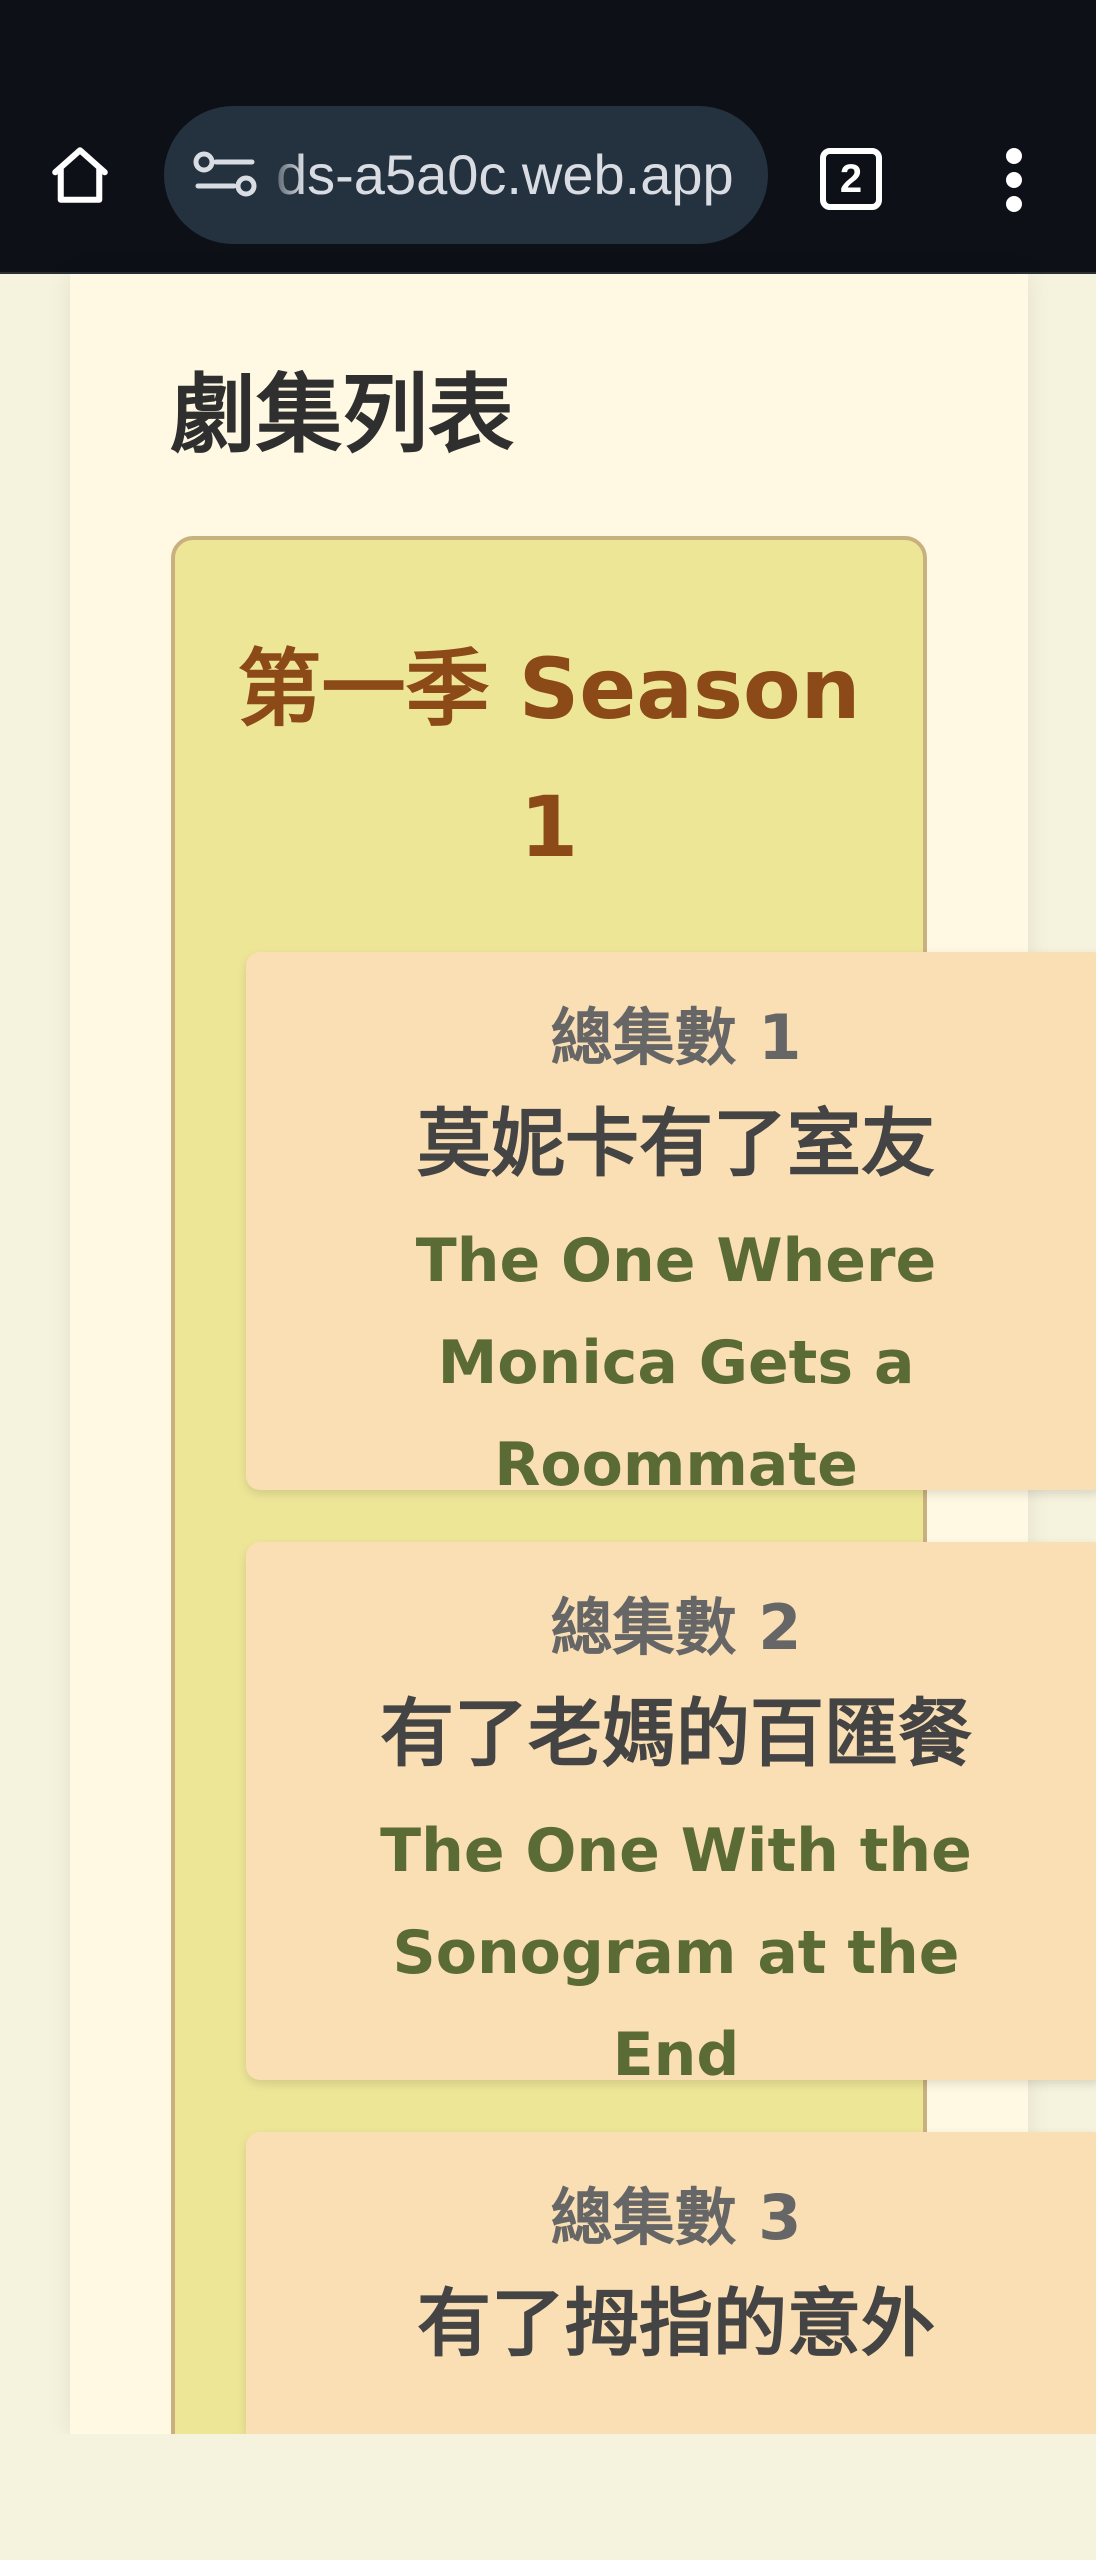 This screenshot has width=1096, height=2560. I want to click on episode-card: 總集數 3 有了拇指的意外, so click(671, 2283).